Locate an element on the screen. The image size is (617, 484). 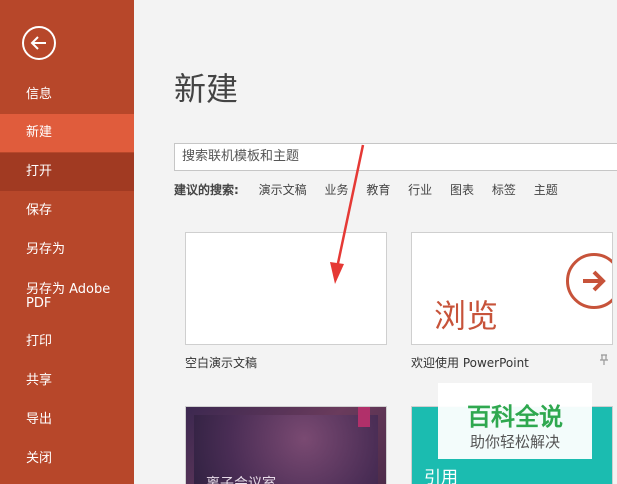
sidebar-item-new: 新建 is located at coordinates (67, 133).